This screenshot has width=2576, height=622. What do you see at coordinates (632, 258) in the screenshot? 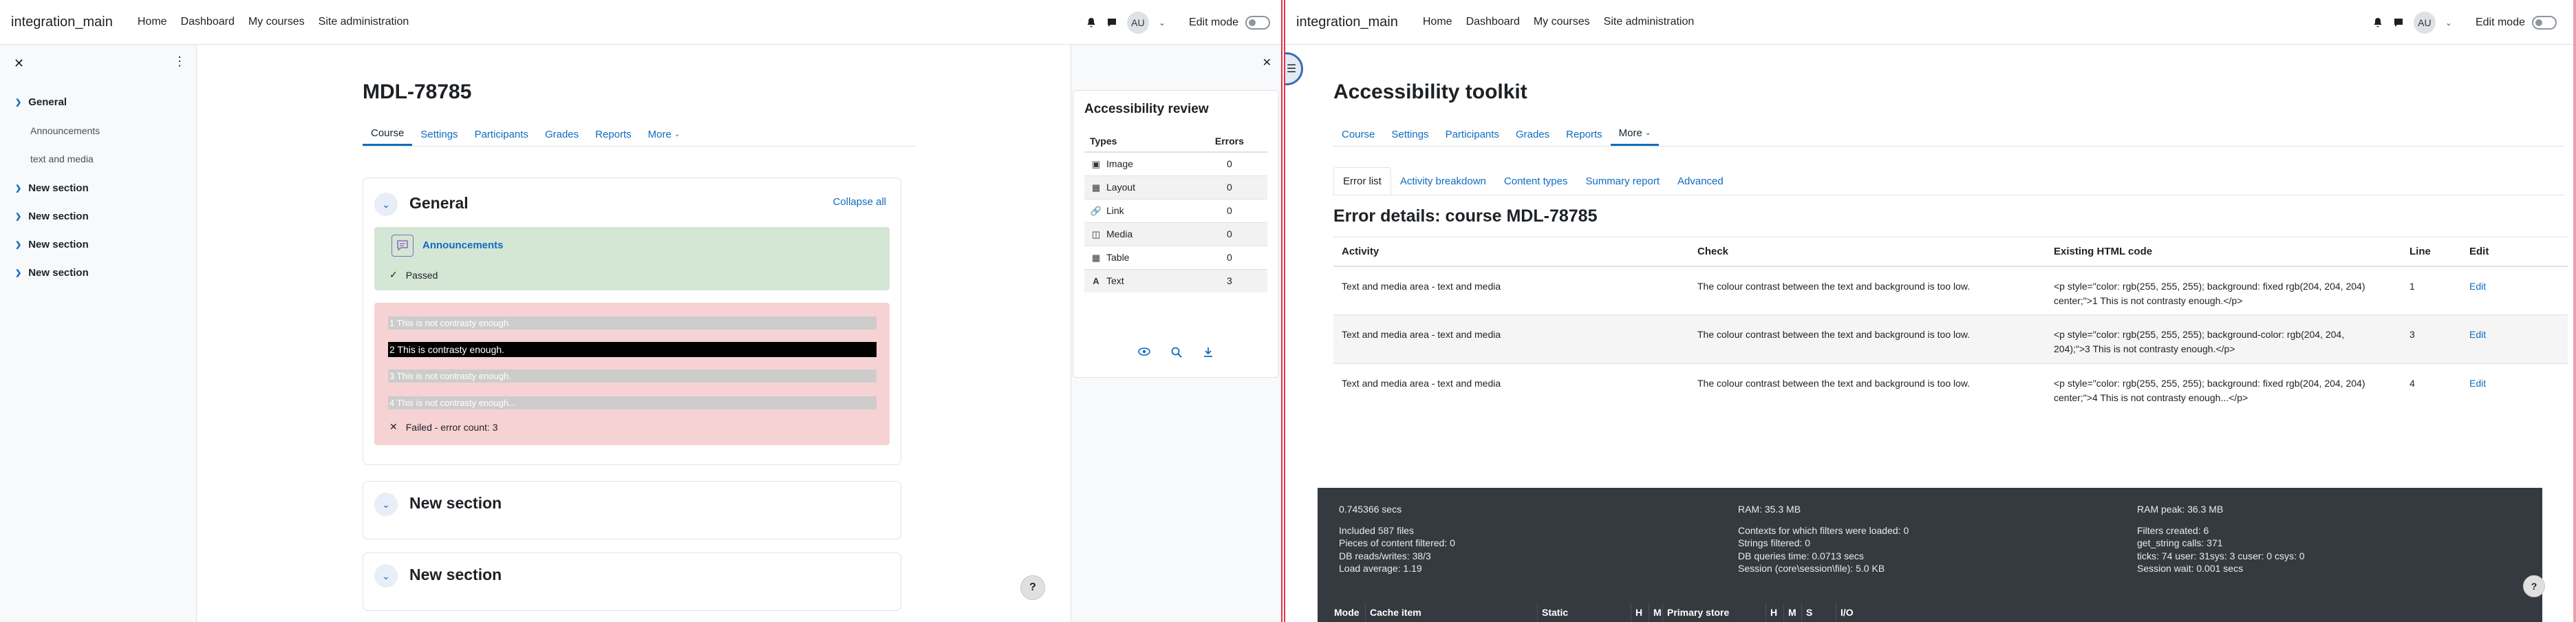
I see `activity-announcements: Announcements ✓ Passed` at bounding box center [632, 258].